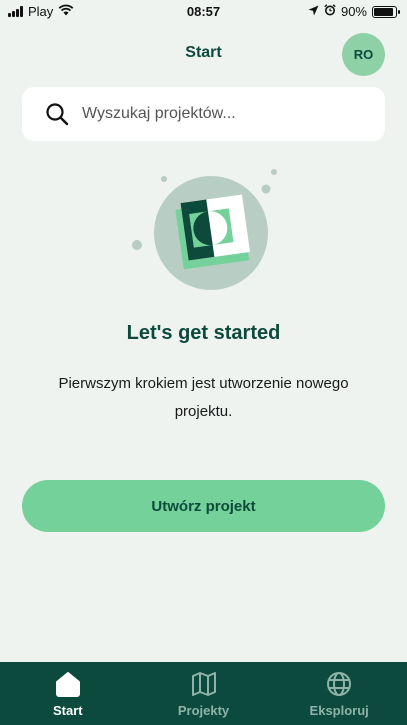 Image resolution: width=407 pixels, height=725 pixels. I want to click on tab-projekty: Projekty, so click(204, 693).